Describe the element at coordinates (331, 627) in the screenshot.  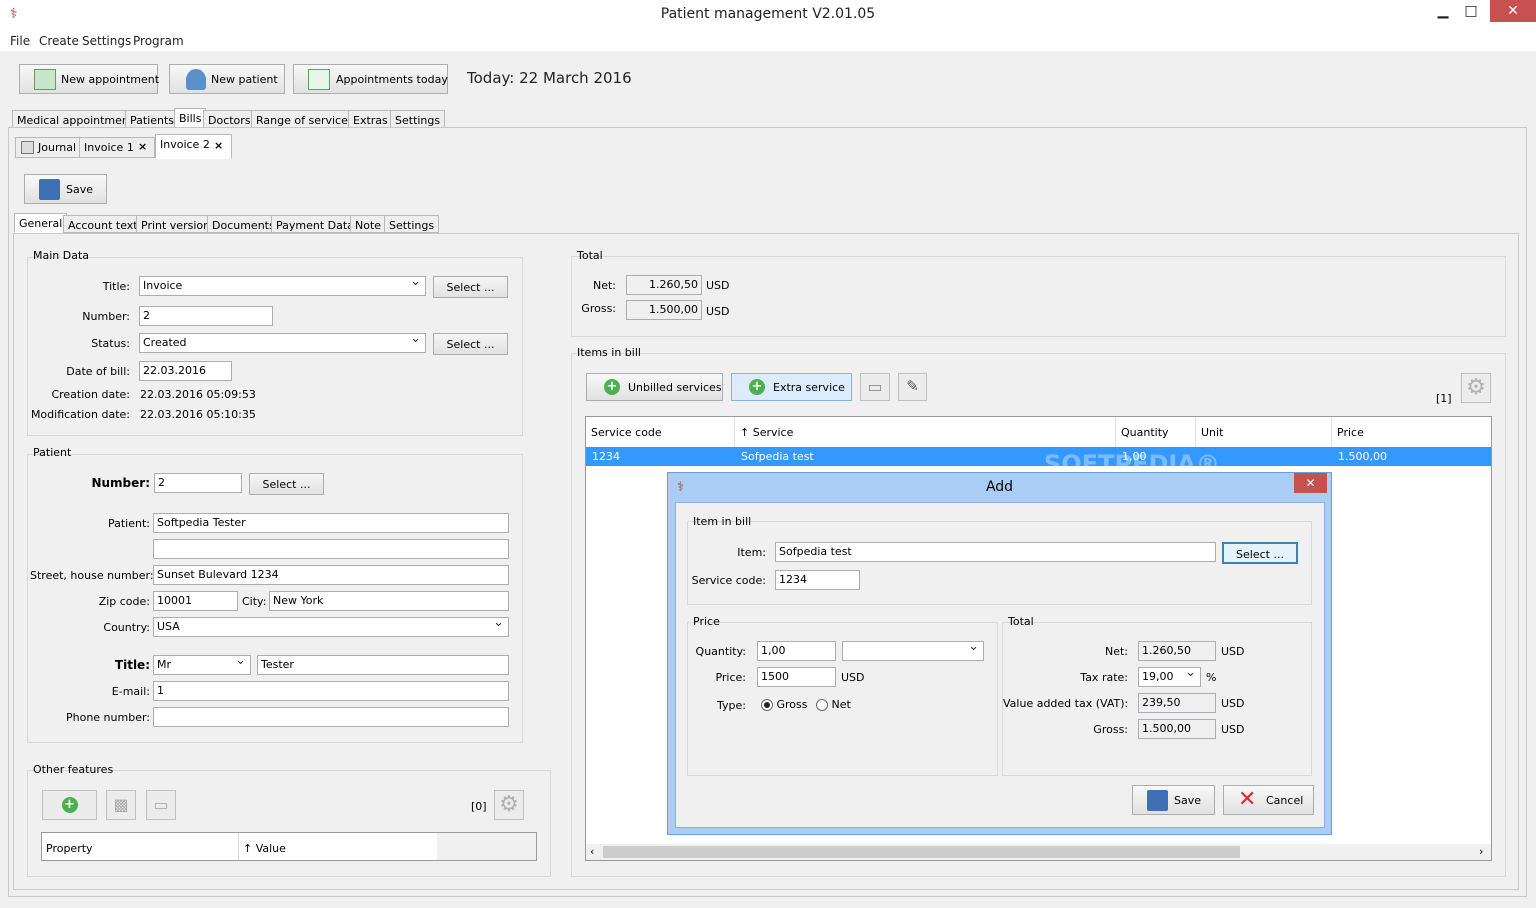
I see `country-select: USA` at that location.